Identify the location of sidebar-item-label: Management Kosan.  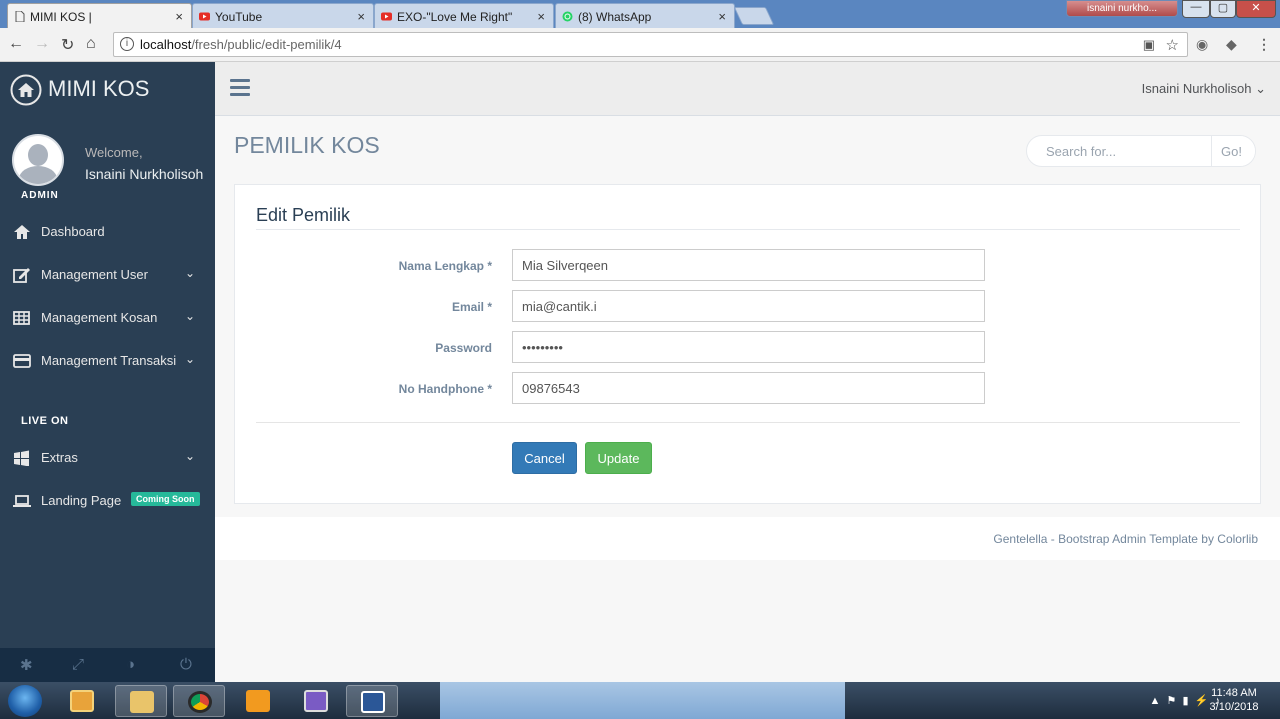
(99, 317).